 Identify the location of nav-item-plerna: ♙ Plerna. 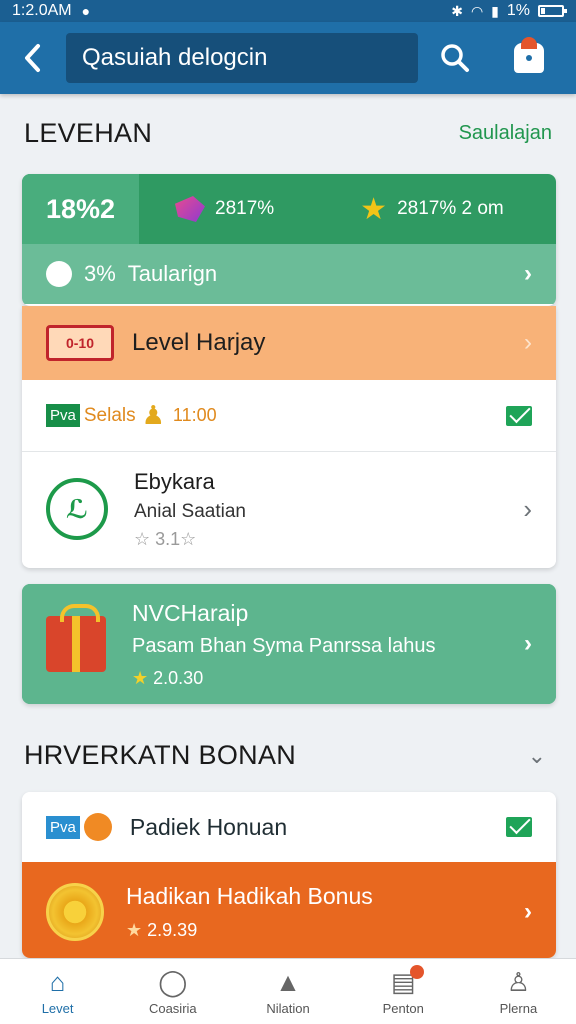
(518, 991).